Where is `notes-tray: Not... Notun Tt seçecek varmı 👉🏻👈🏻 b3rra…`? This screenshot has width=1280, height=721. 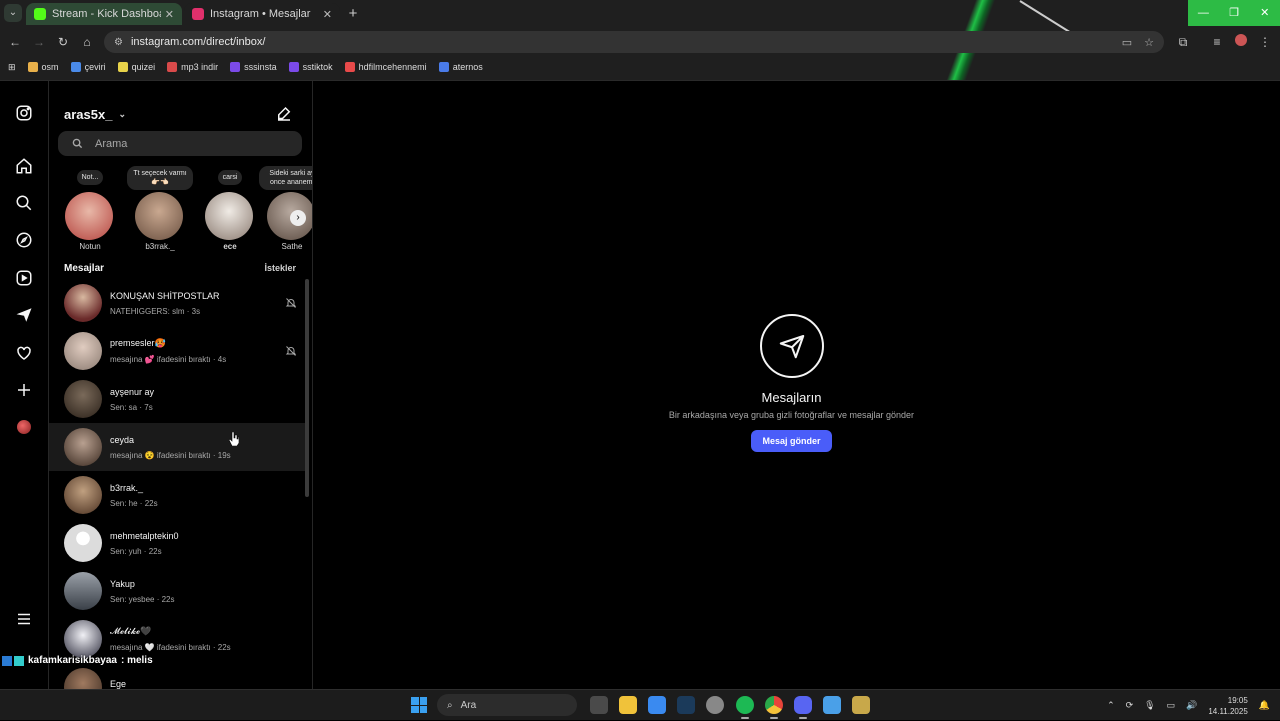 notes-tray: Not... Notun Tt seçecek varmı 👉🏻👈🏻 b3rra… is located at coordinates (180, 211).